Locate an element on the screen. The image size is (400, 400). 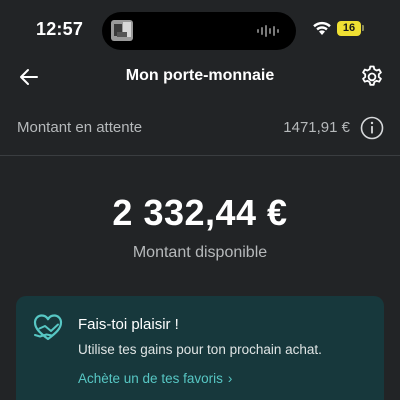
promo-title: Fais-toi plaisir ! is located at coordinates (128, 324).